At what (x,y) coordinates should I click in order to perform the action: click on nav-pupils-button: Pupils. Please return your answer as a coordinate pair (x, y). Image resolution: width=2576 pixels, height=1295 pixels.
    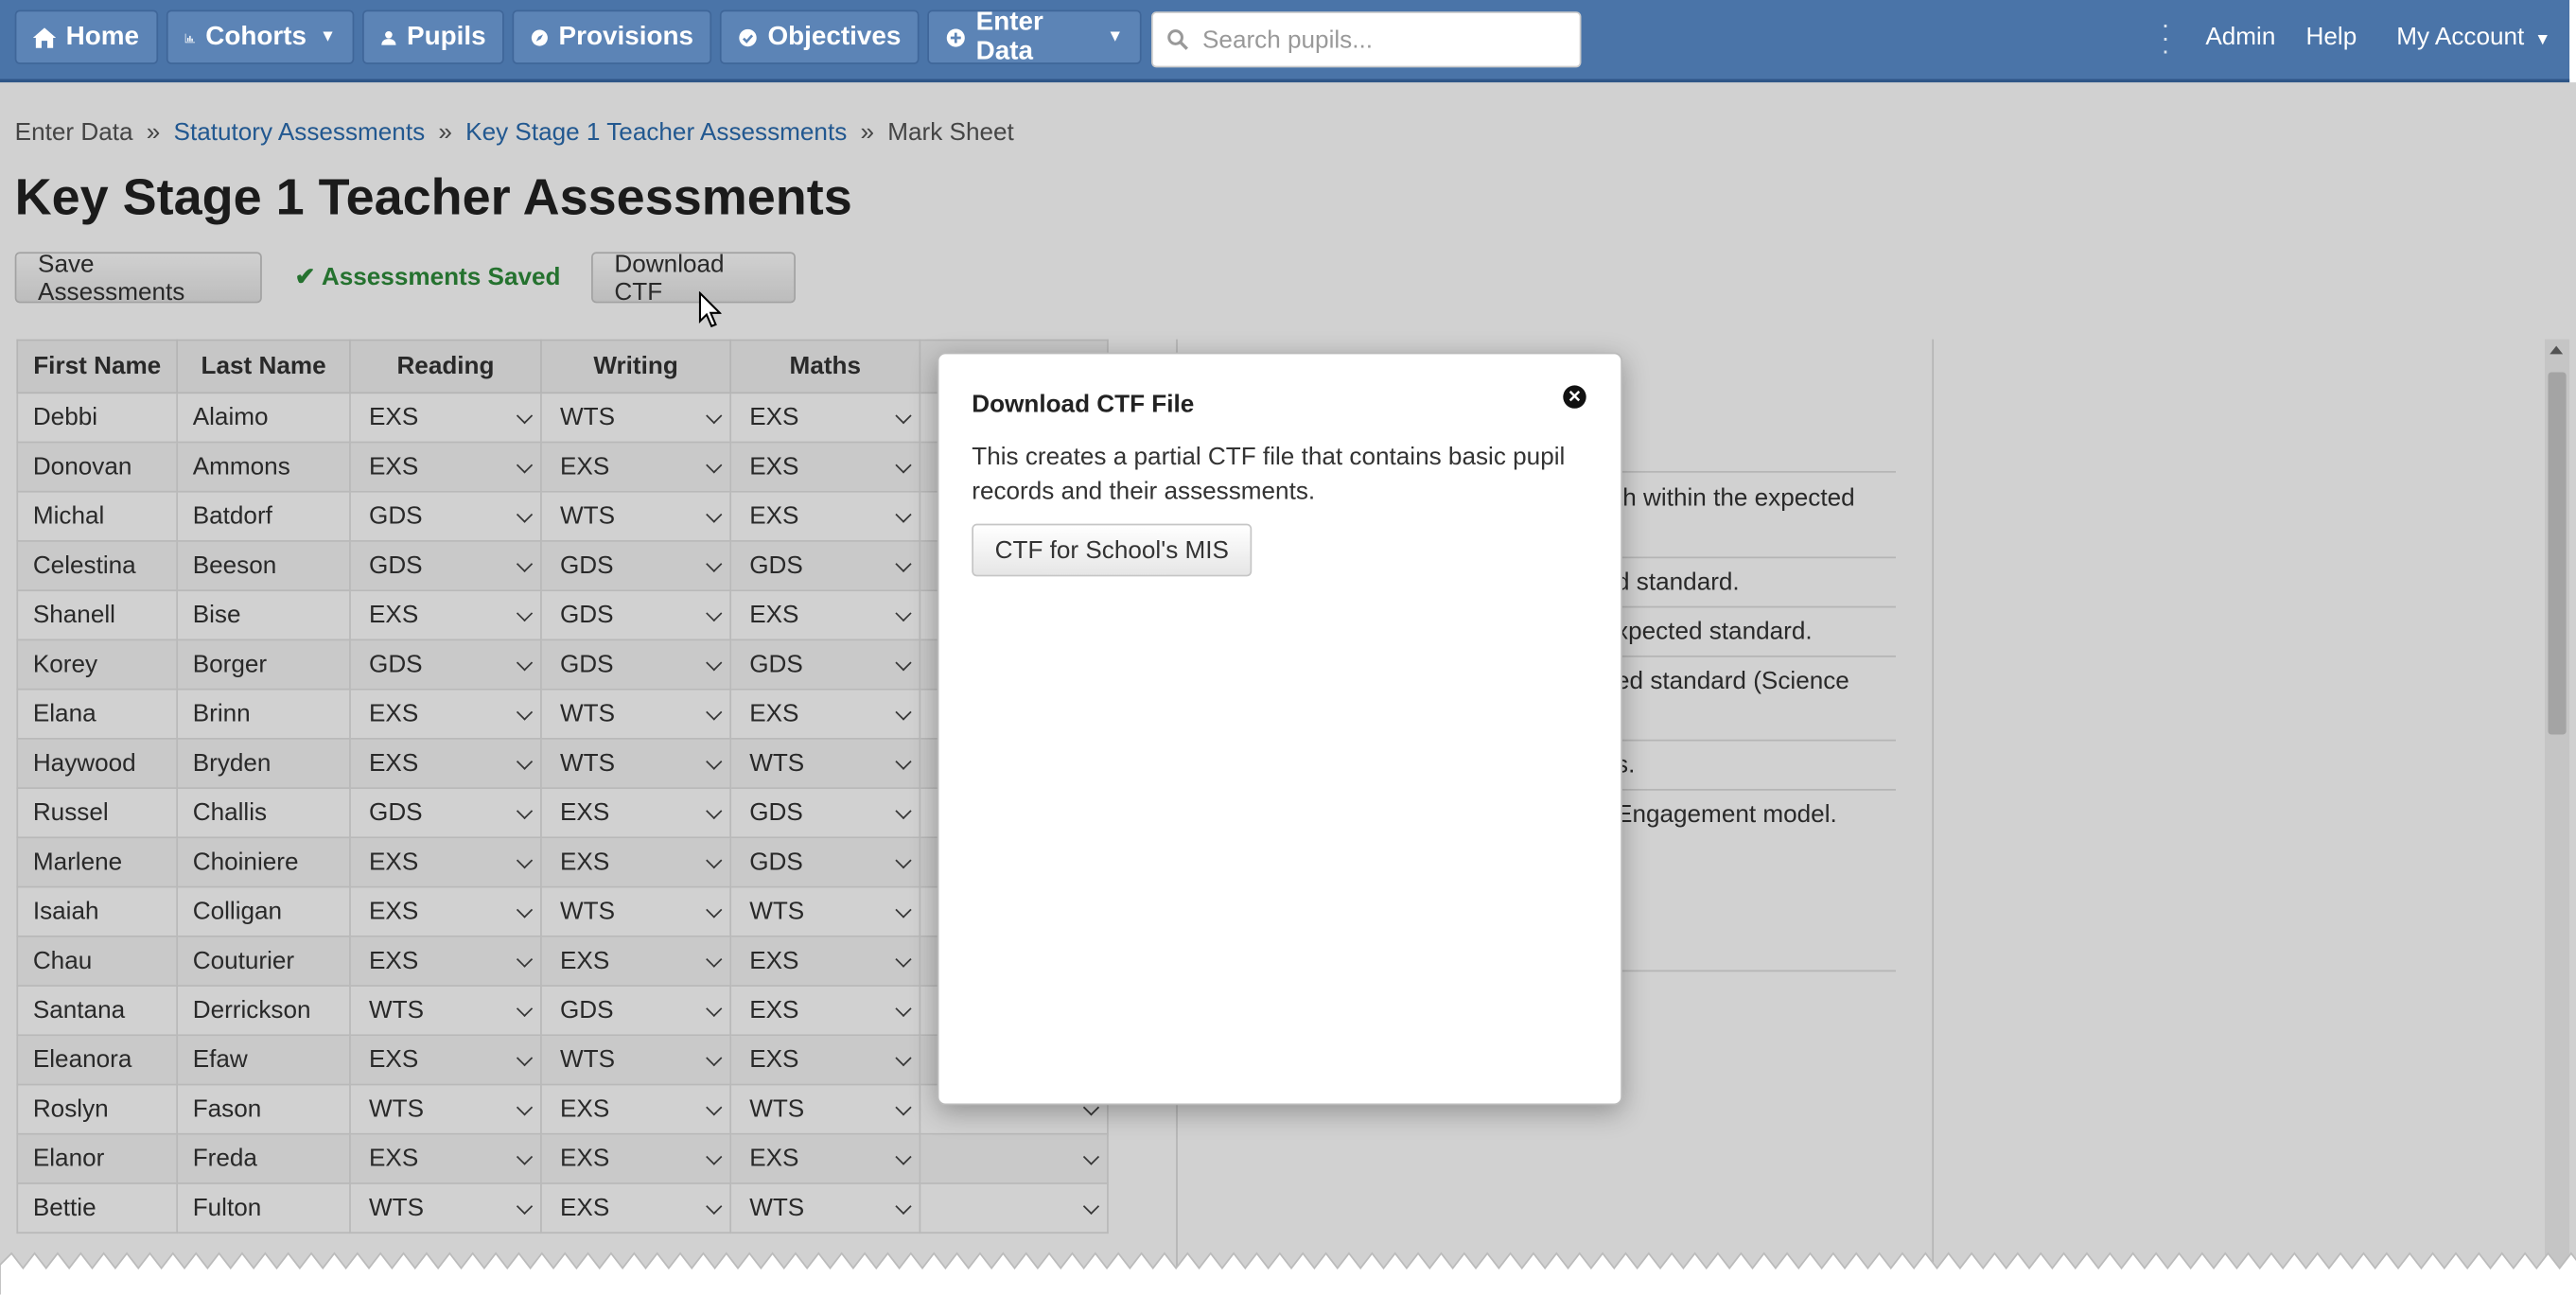
    Looking at the image, I should click on (433, 36).